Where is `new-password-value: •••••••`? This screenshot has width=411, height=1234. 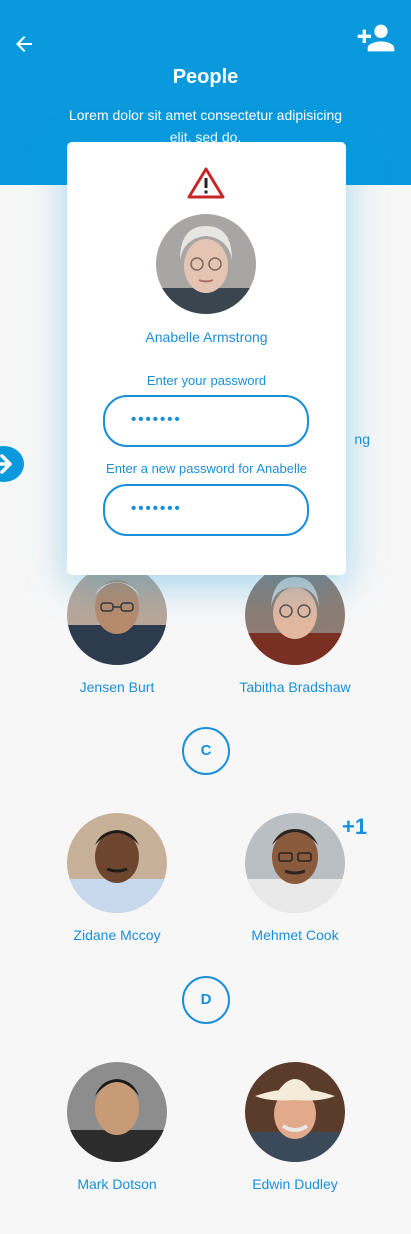 new-password-value: ••••••• is located at coordinates (156, 508).